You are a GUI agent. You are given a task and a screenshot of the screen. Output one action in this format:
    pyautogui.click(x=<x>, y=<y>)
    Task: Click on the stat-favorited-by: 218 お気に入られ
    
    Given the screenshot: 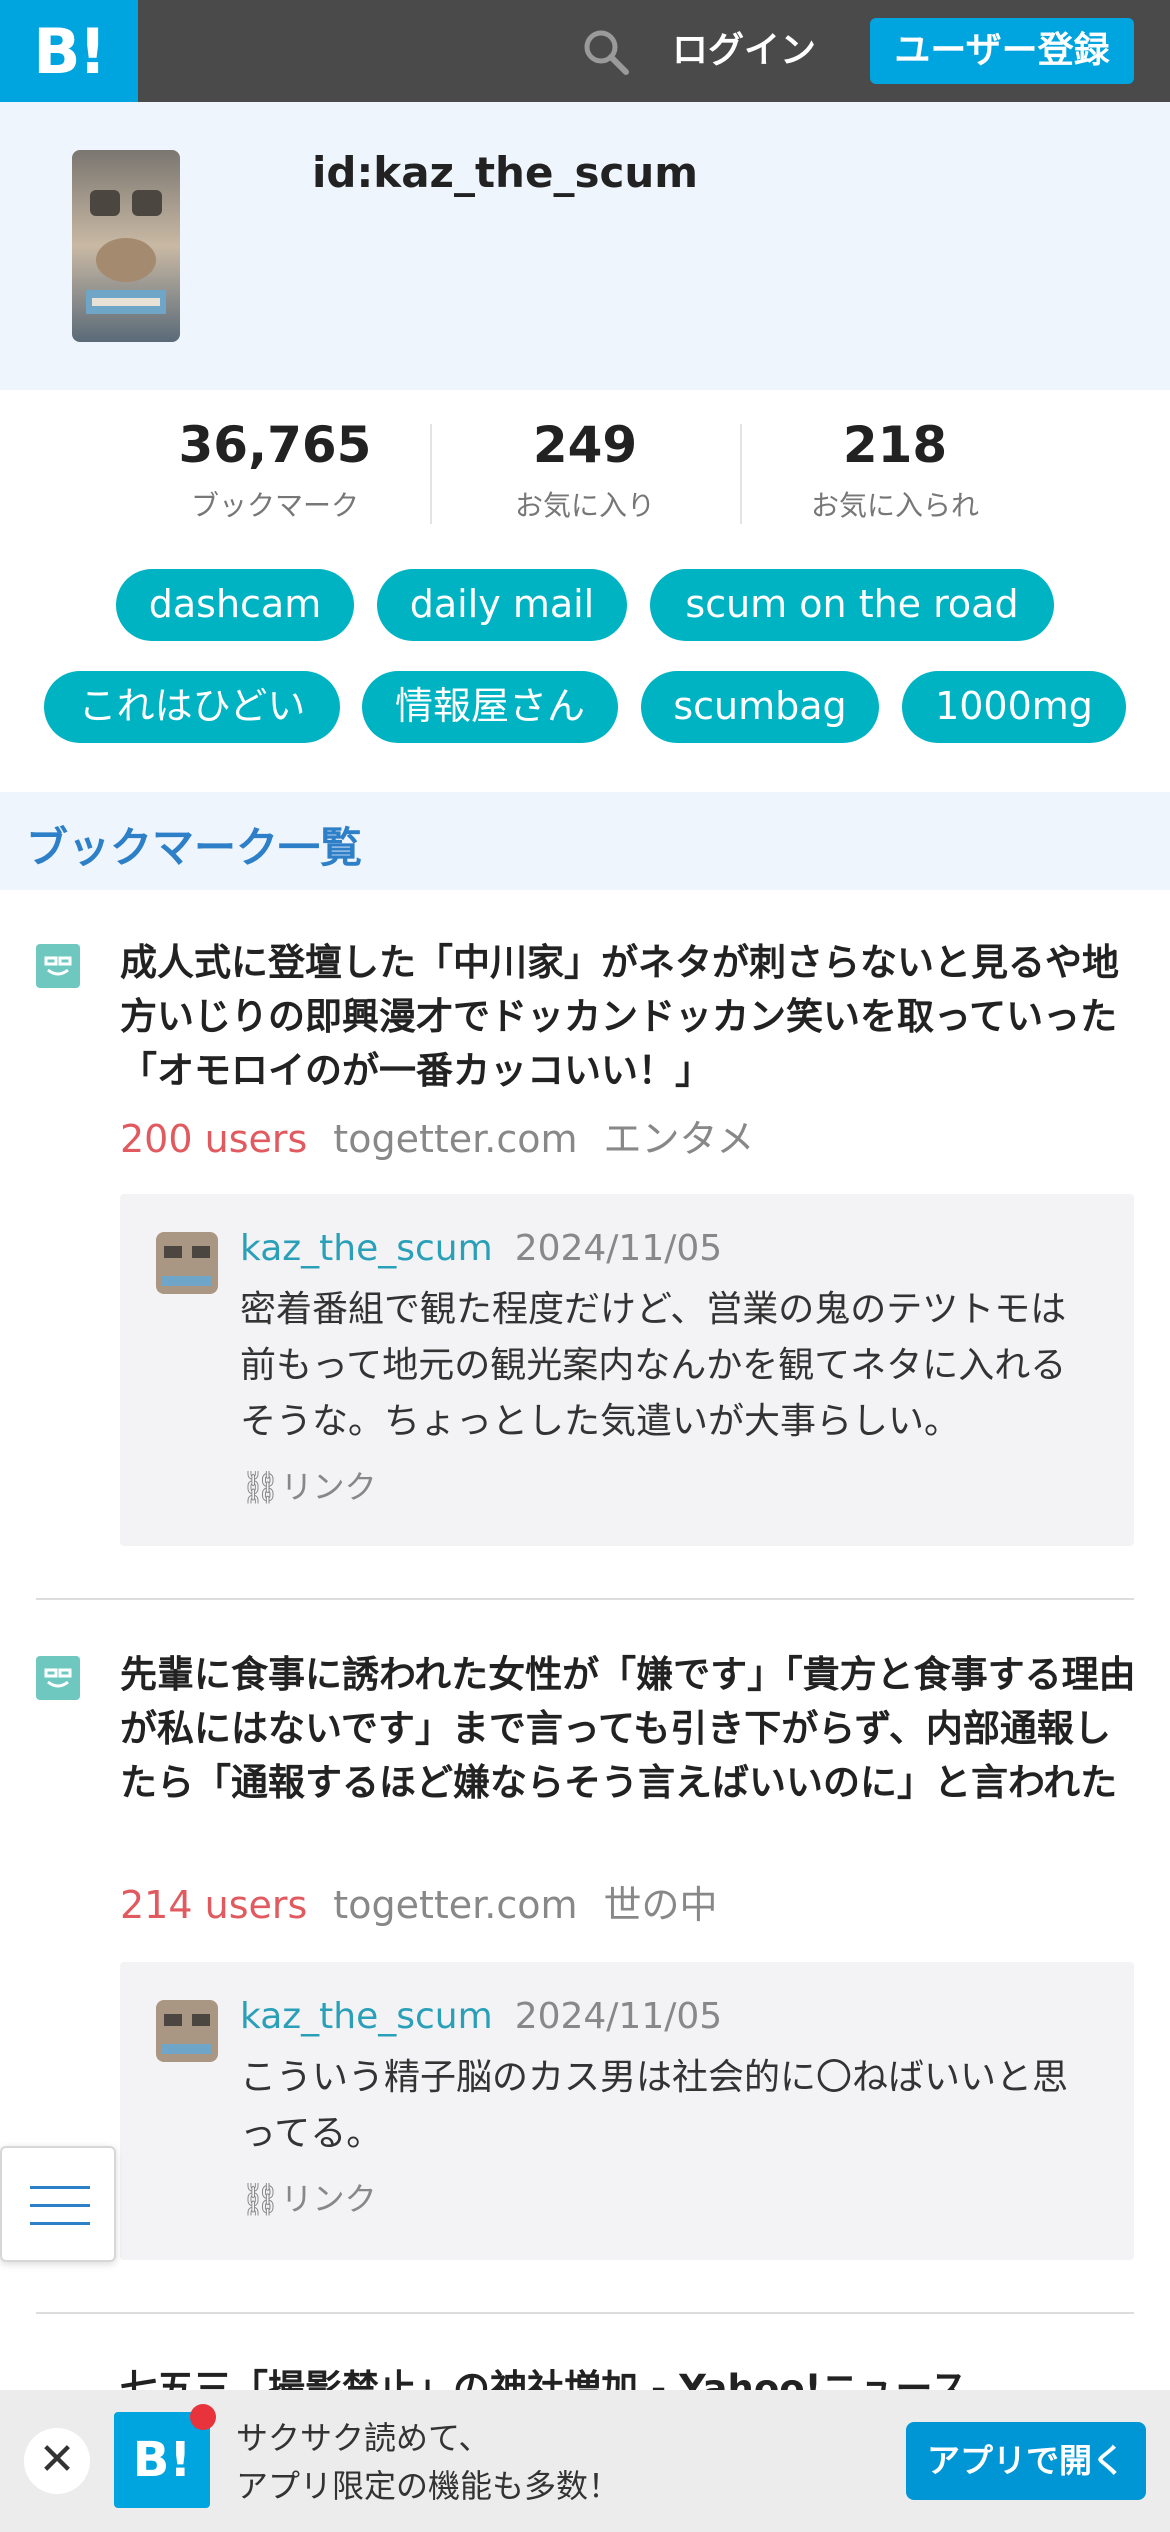 What is the action you would take?
    pyautogui.click(x=895, y=473)
    